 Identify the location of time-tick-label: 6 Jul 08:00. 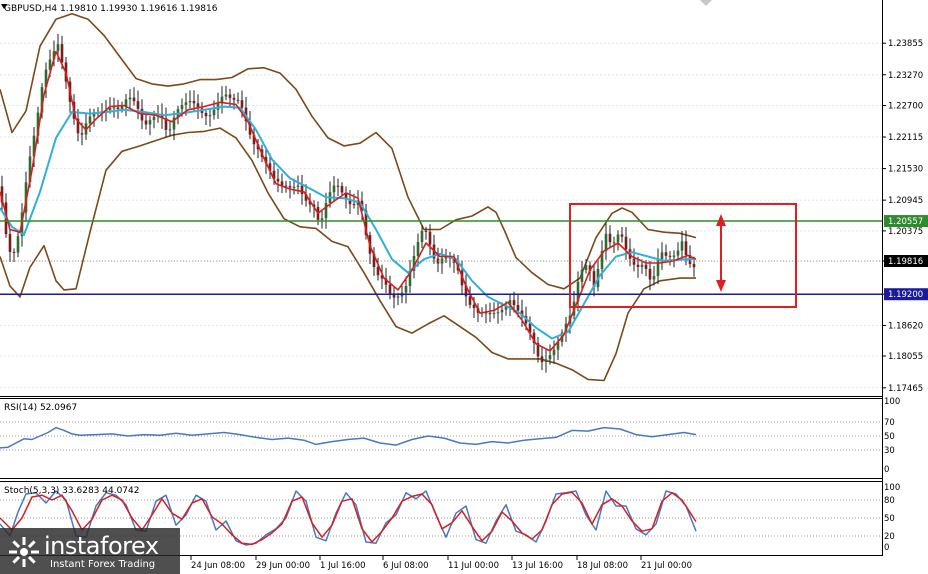
(406, 566).